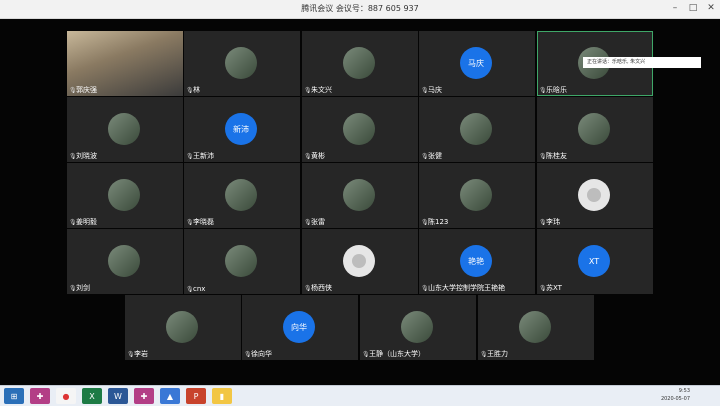 The height and width of the screenshot is (406, 720). I want to click on participant-nametag: 🎙 李玮, so click(549, 222).